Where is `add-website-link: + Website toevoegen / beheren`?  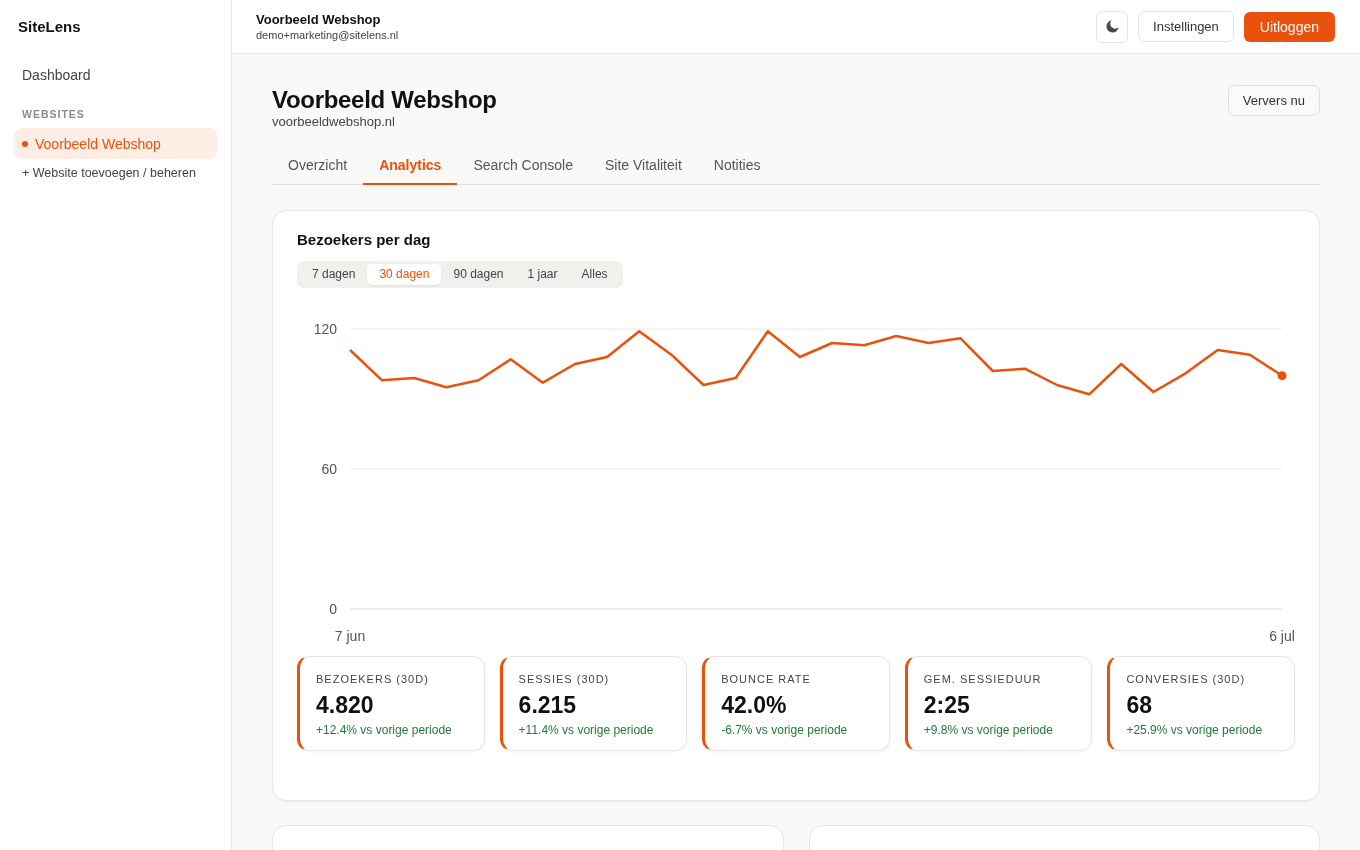 add-website-link: + Website toevoegen / beheren is located at coordinates (109, 173).